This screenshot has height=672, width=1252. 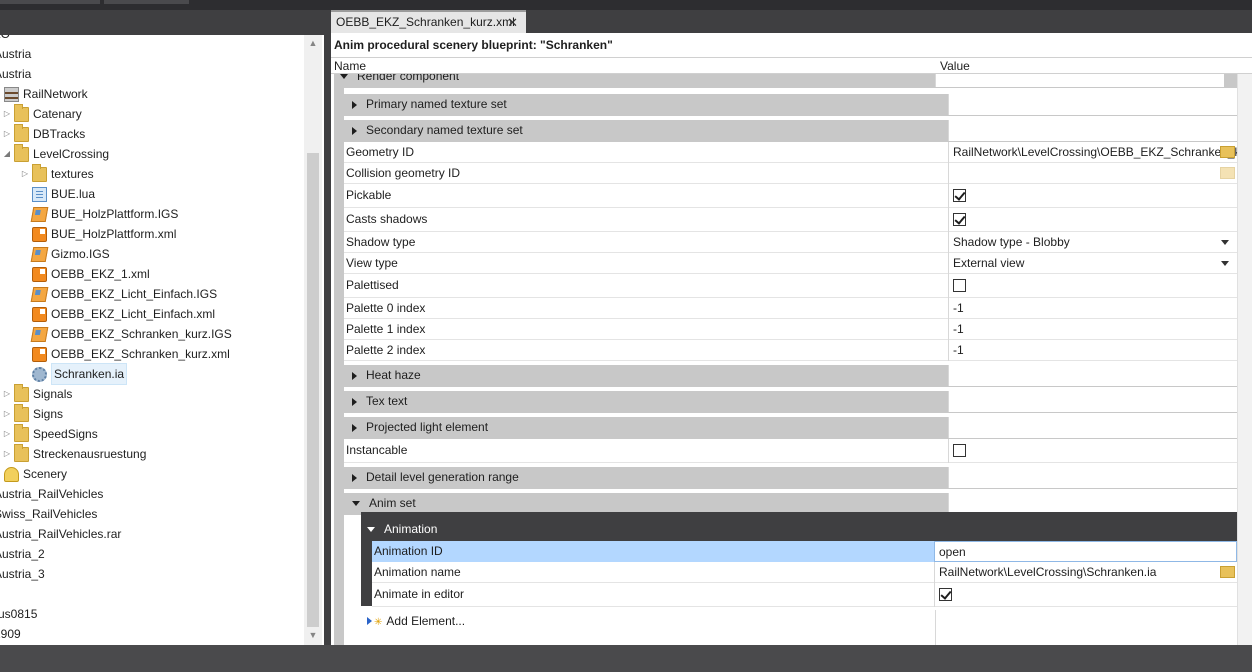 What do you see at coordinates (51, 494) in the screenshot?
I see `tree-item: Austria_RailVehicles` at bounding box center [51, 494].